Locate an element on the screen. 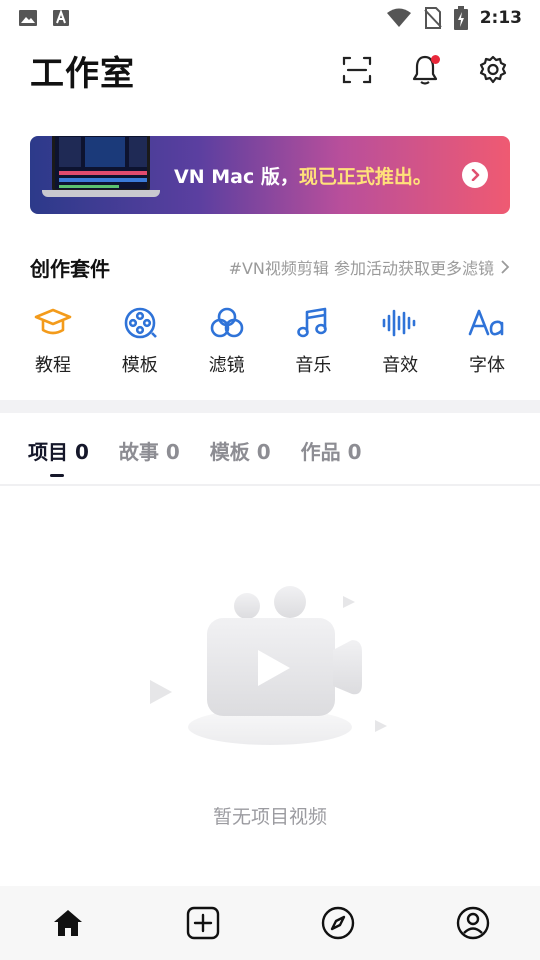 Image resolution: width=540 pixels, height=960 pixels. promo-banner: VN Mac 版， 现已正式推出。 is located at coordinates (270, 175).